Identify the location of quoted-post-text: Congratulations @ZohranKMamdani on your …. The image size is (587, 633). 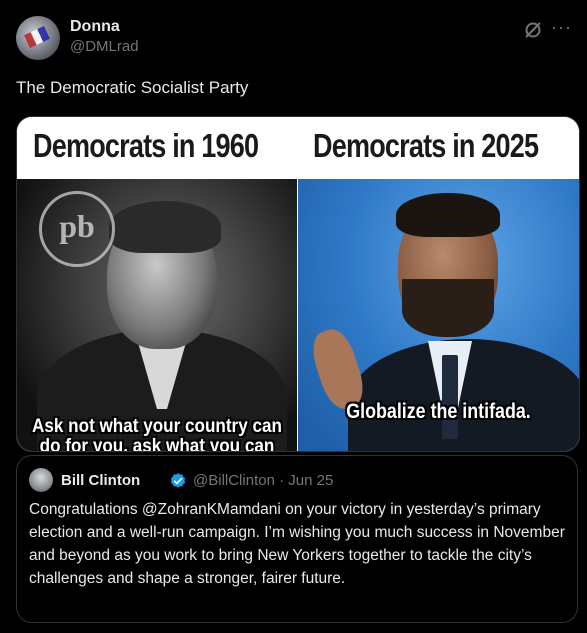
(297, 544).